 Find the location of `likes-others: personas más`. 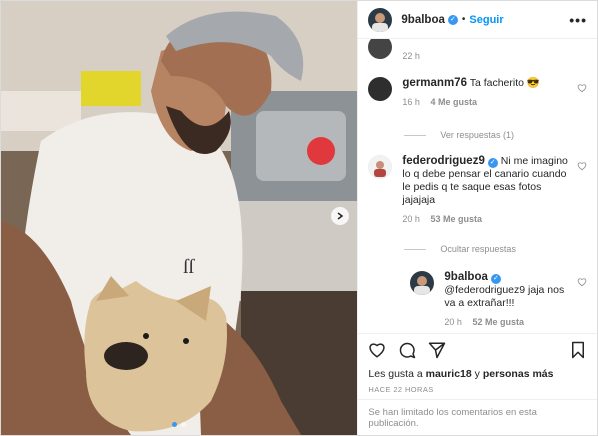

likes-others: personas más is located at coordinates (518, 374).